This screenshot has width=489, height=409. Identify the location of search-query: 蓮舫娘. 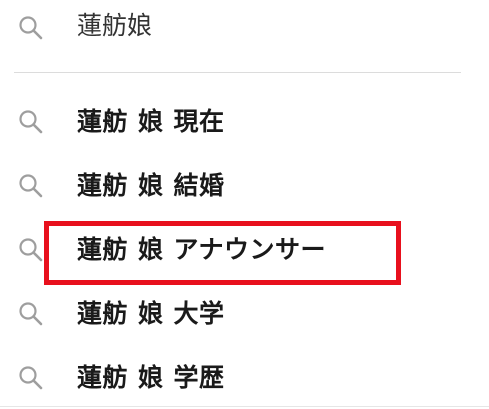
(114, 26).